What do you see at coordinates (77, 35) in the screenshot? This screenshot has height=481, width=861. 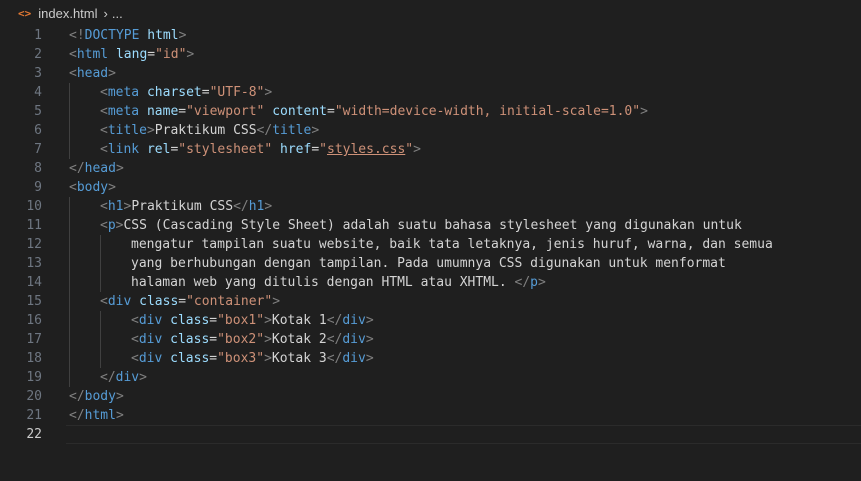 I see `code-token-punct: <!` at bounding box center [77, 35].